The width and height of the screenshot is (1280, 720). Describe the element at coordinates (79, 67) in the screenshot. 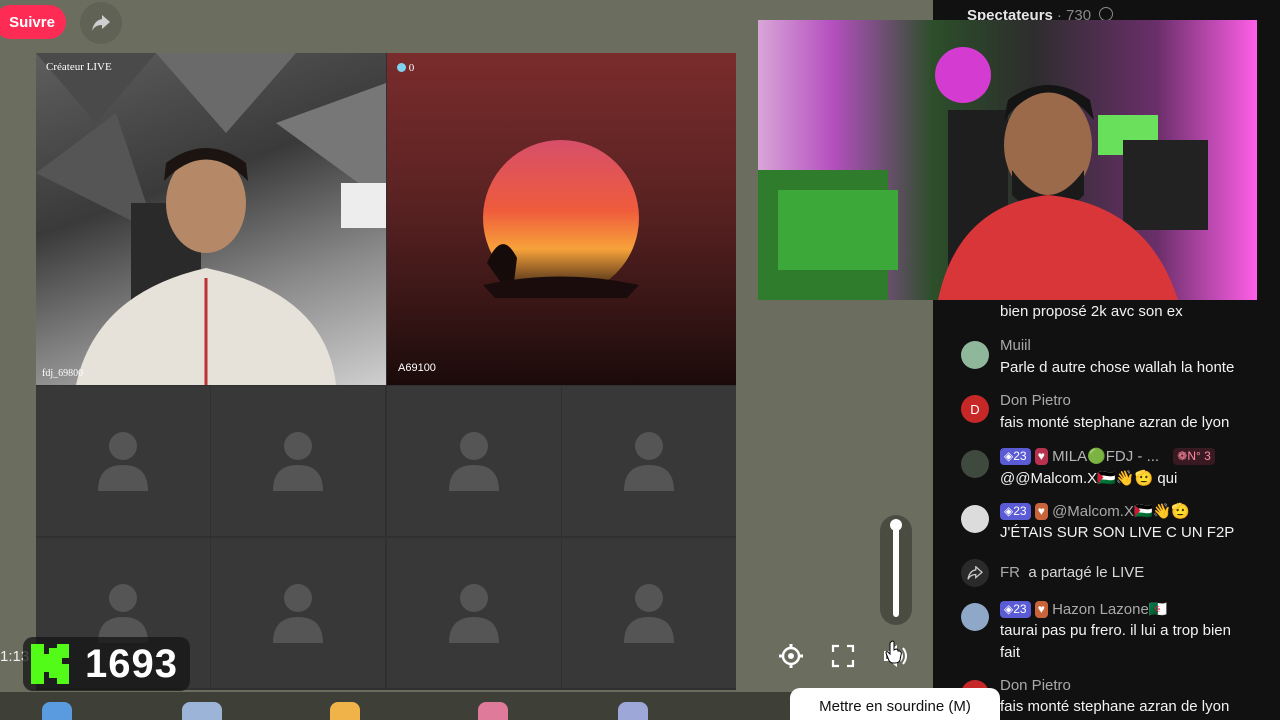

I see `creator-live-label: Créateur LIVE` at that location.